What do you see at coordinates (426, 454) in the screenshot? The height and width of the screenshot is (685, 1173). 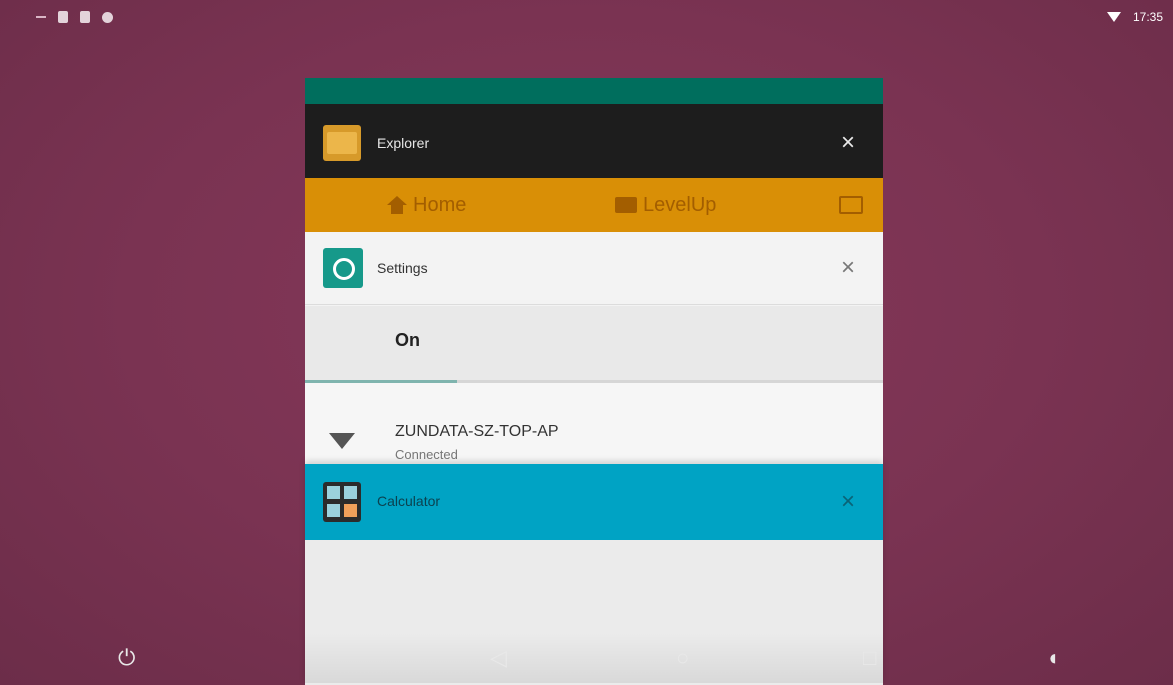 I see `wifi-network-status: Connected` at bounding box center [426, 454].